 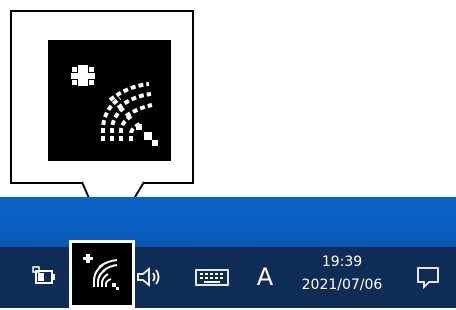 What do you see at coordinates (149, 277) in the screenshot?
I see `volume-icon` at bounding box center [149, 277].